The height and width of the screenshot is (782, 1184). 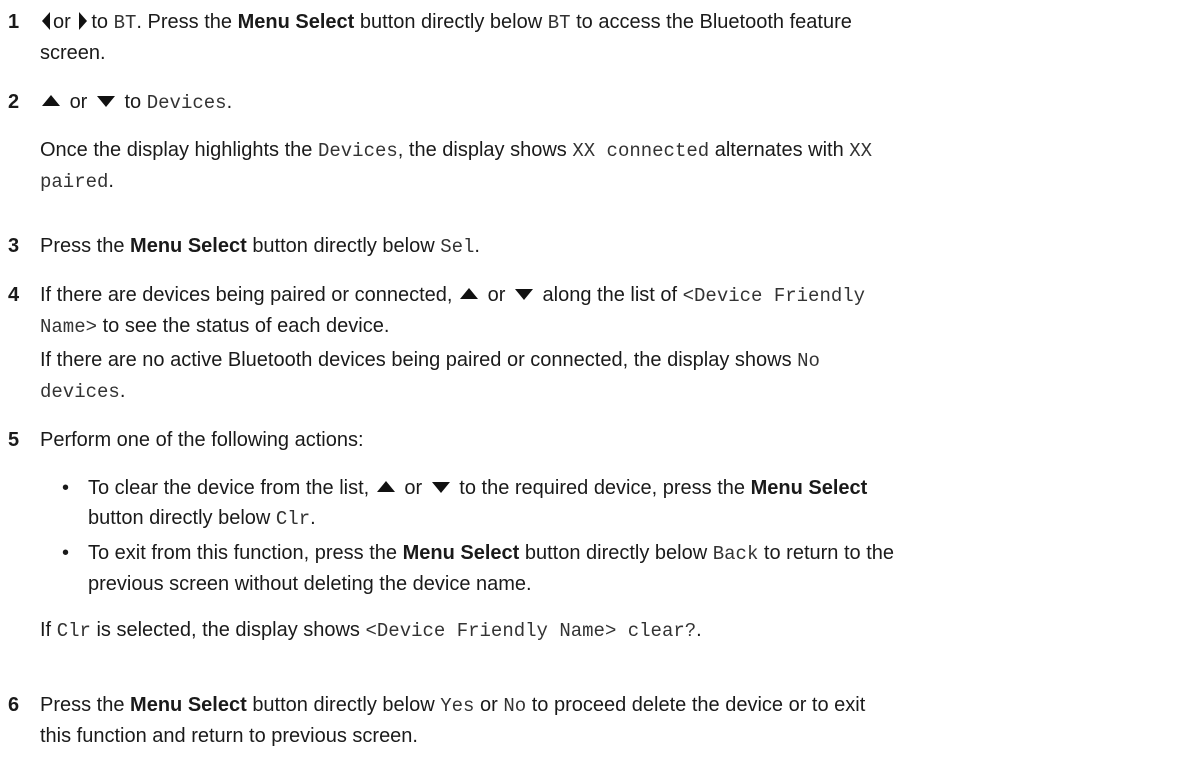 I want to click on code-clear-prompt: <Device Friendly Name> clear?, so click(x=531, y=631).